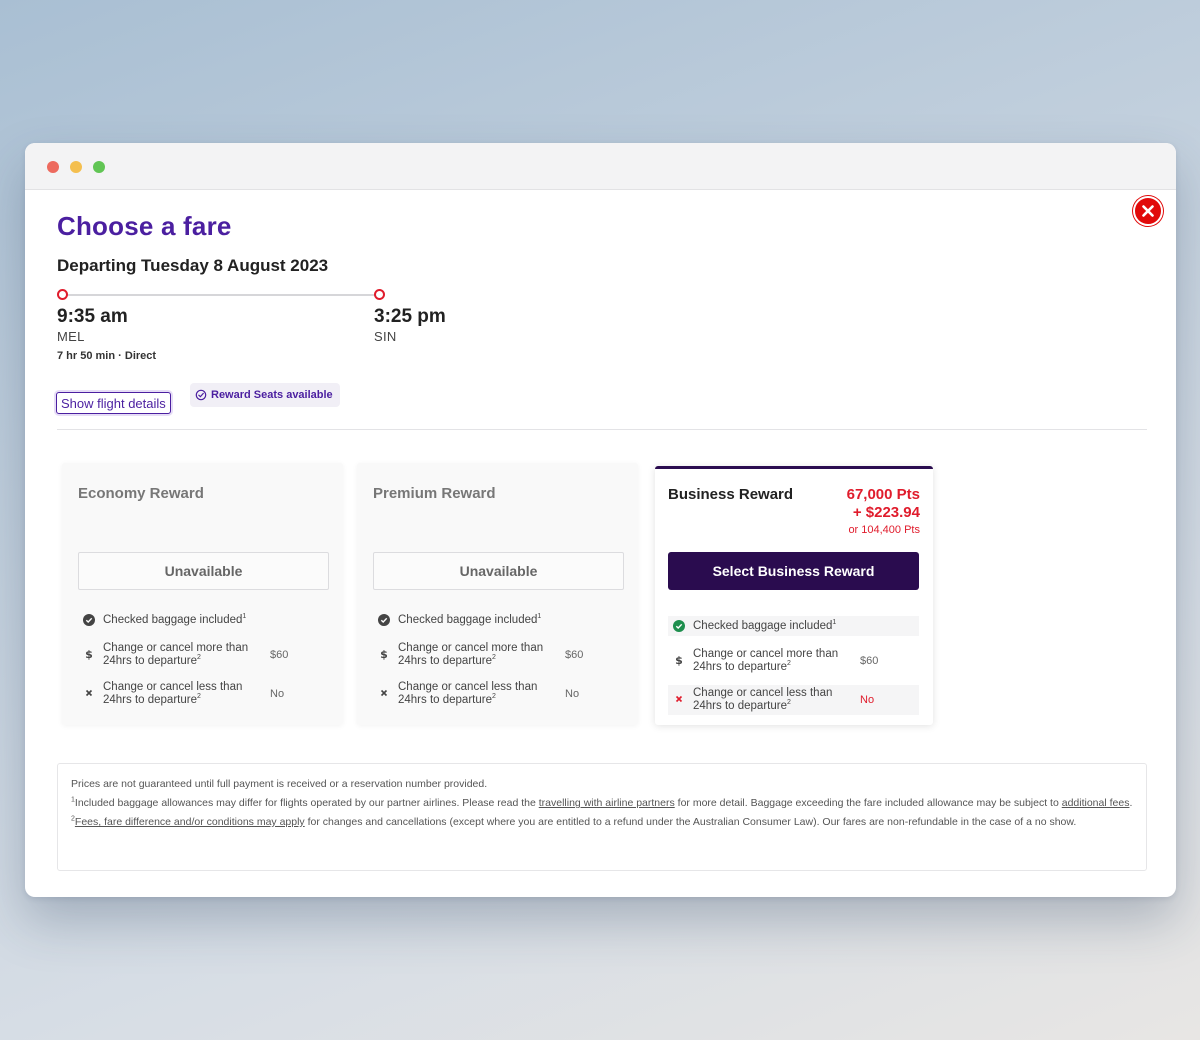 The height and width of the screenshot is (1040, 1200). What do you see at coordinates (53, 167) in the screenshot?
I see `window-close-dot` at bounding box center [53, 167].